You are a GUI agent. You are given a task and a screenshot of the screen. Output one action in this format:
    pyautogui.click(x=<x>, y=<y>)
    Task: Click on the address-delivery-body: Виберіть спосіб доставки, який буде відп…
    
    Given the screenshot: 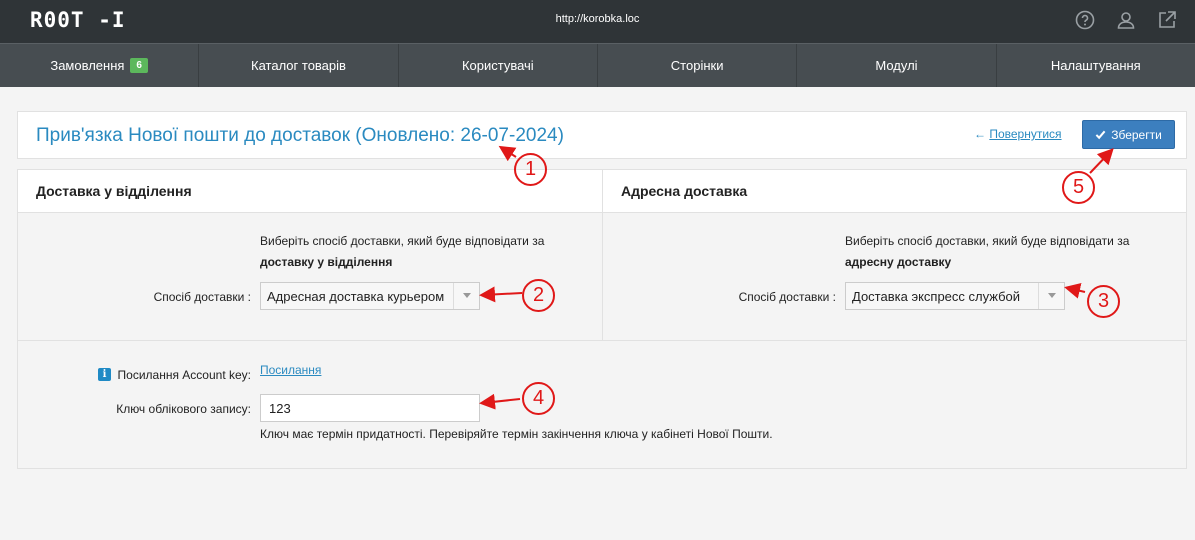 What is the action you would take?
    pyautogui.click(x=894, y=277)
    